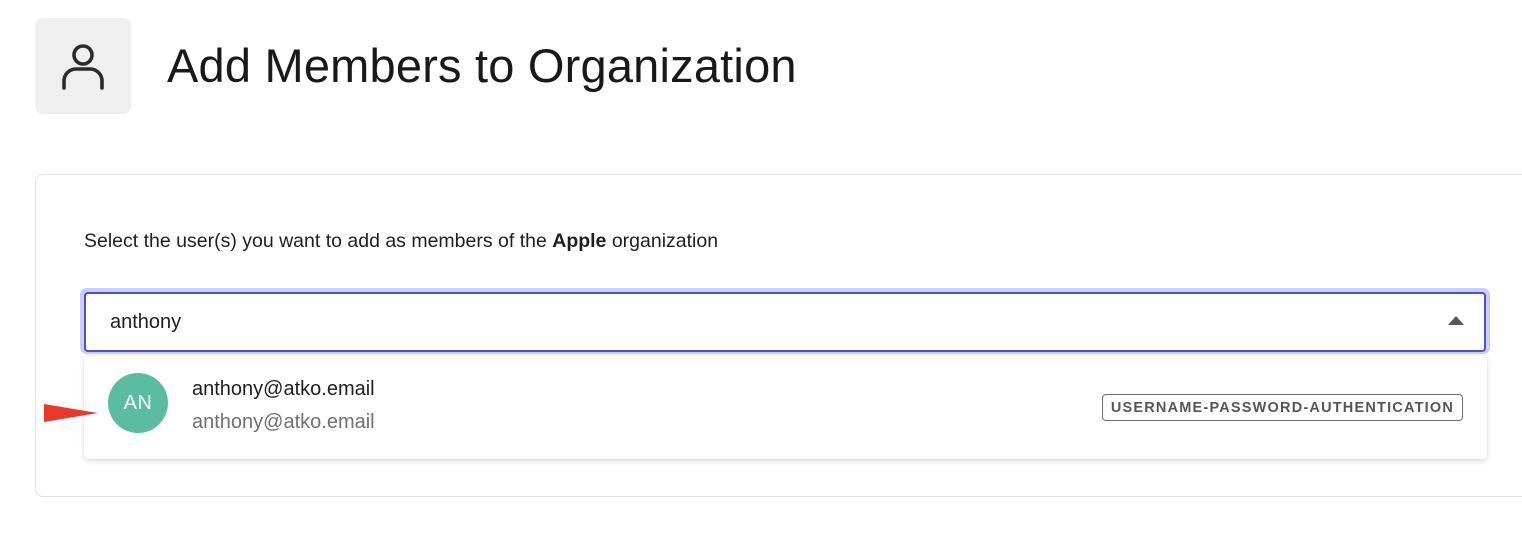 This screenshot has height=550, width=1522. I want to click on user-name: anthony@atko.email, so click(283, 389).